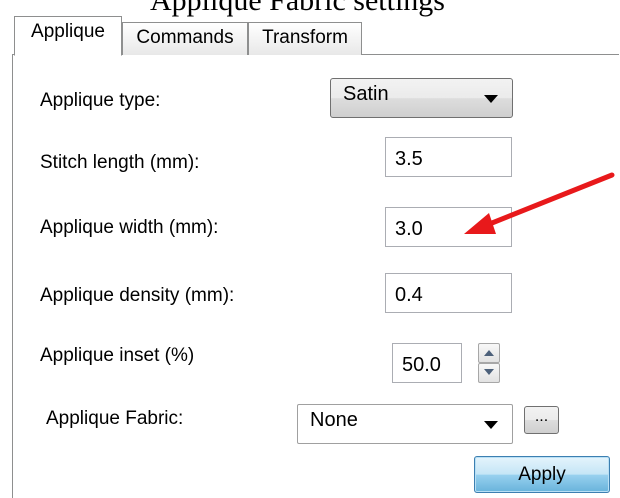  I want to click on applique-density-input, so click(448, 293).